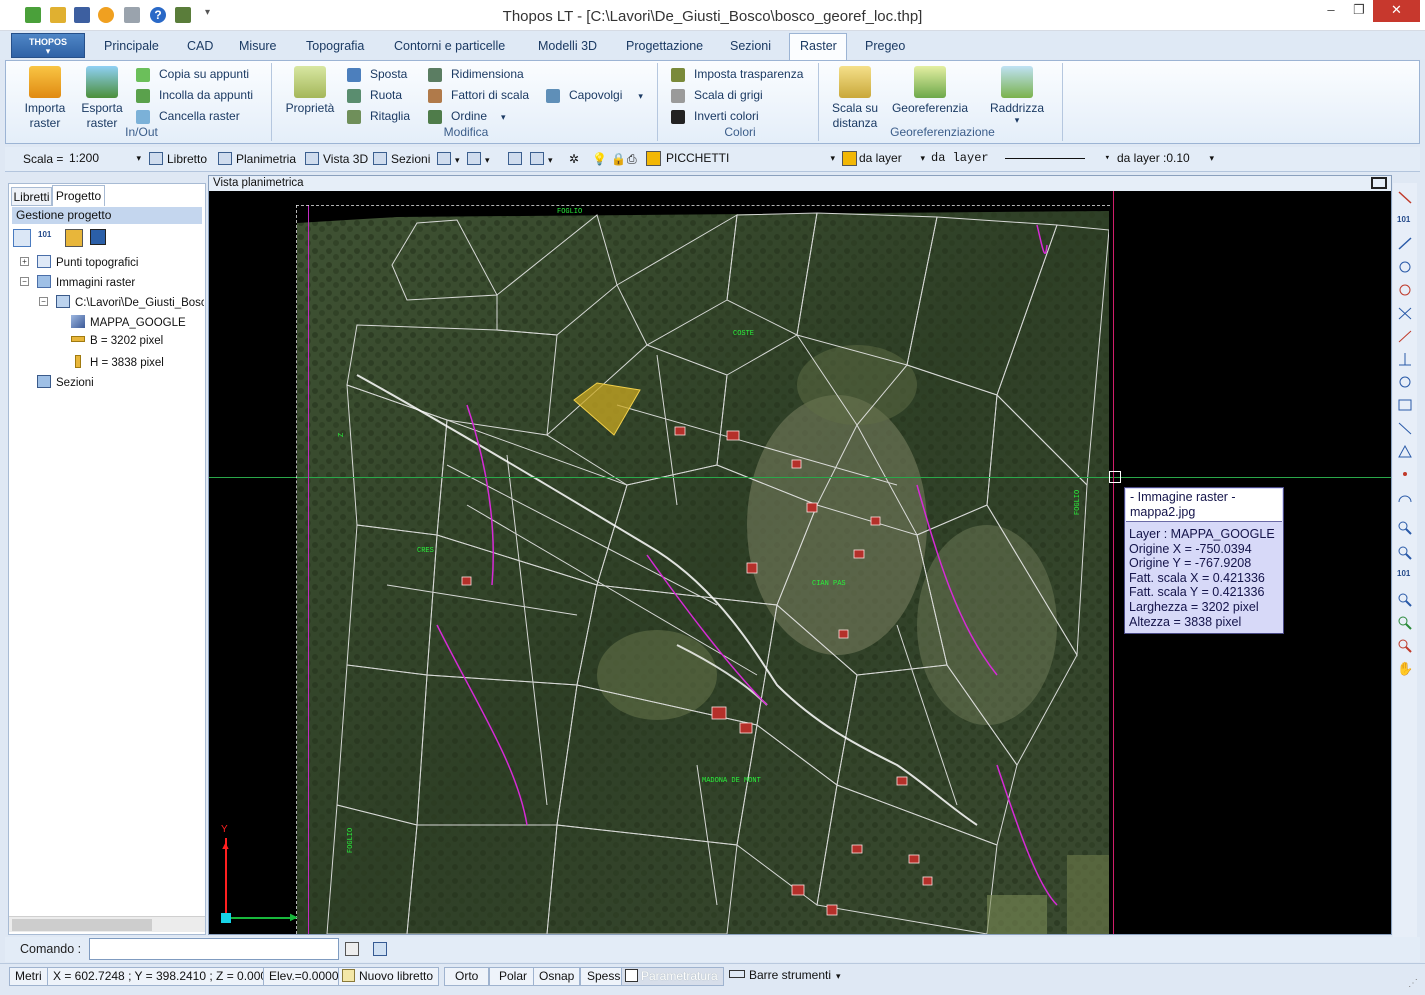 The image size is (1425, 995). I want to click on command-input, so click(214, 949).